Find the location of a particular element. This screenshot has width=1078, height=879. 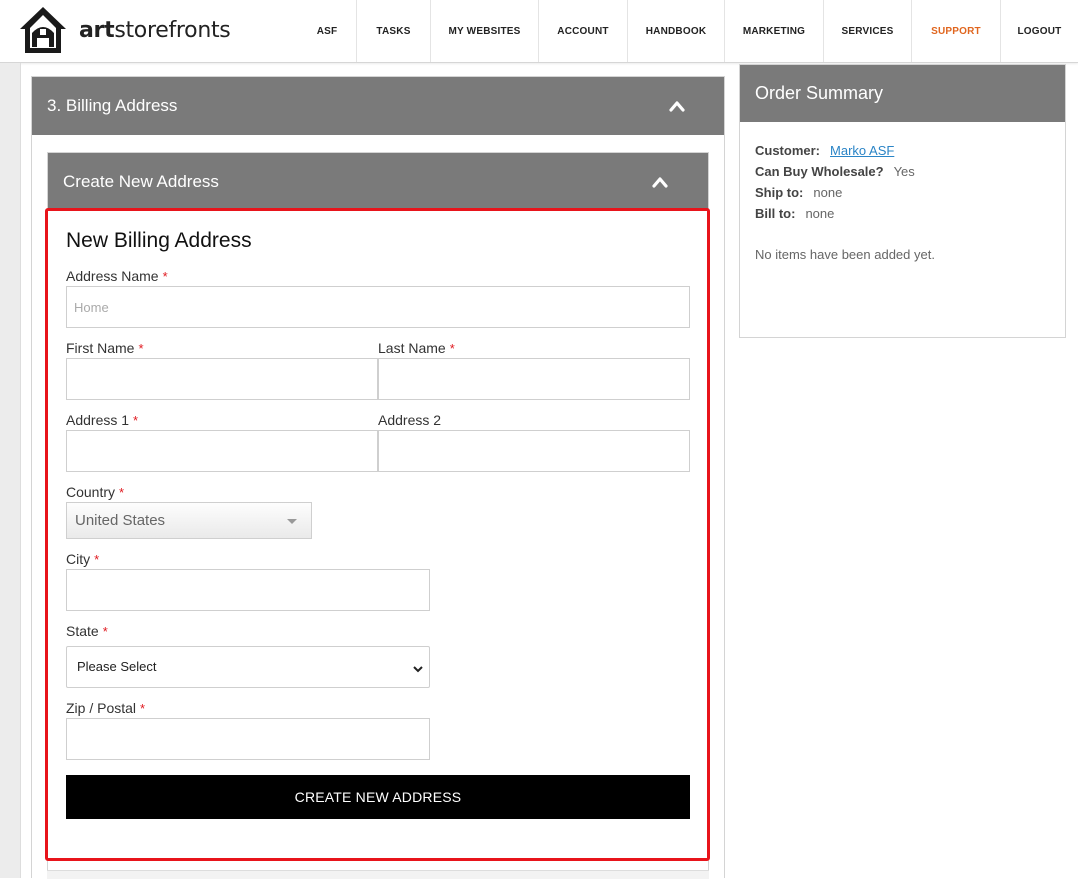

billing-address-title: 3. Billing Address is located at coordinates (112, 105).